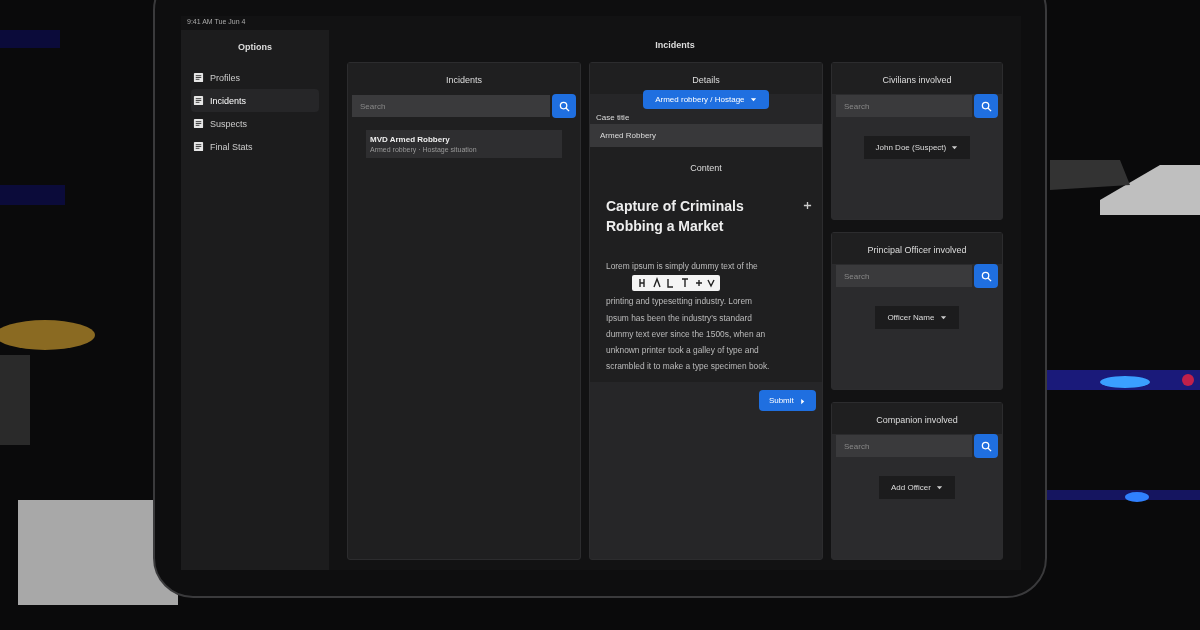 This screenshot has height=630, width=1200. Describe the element at coordinates (917, 248) in the screenshot. I see `panel-title: Principal Officer involved` at that location.